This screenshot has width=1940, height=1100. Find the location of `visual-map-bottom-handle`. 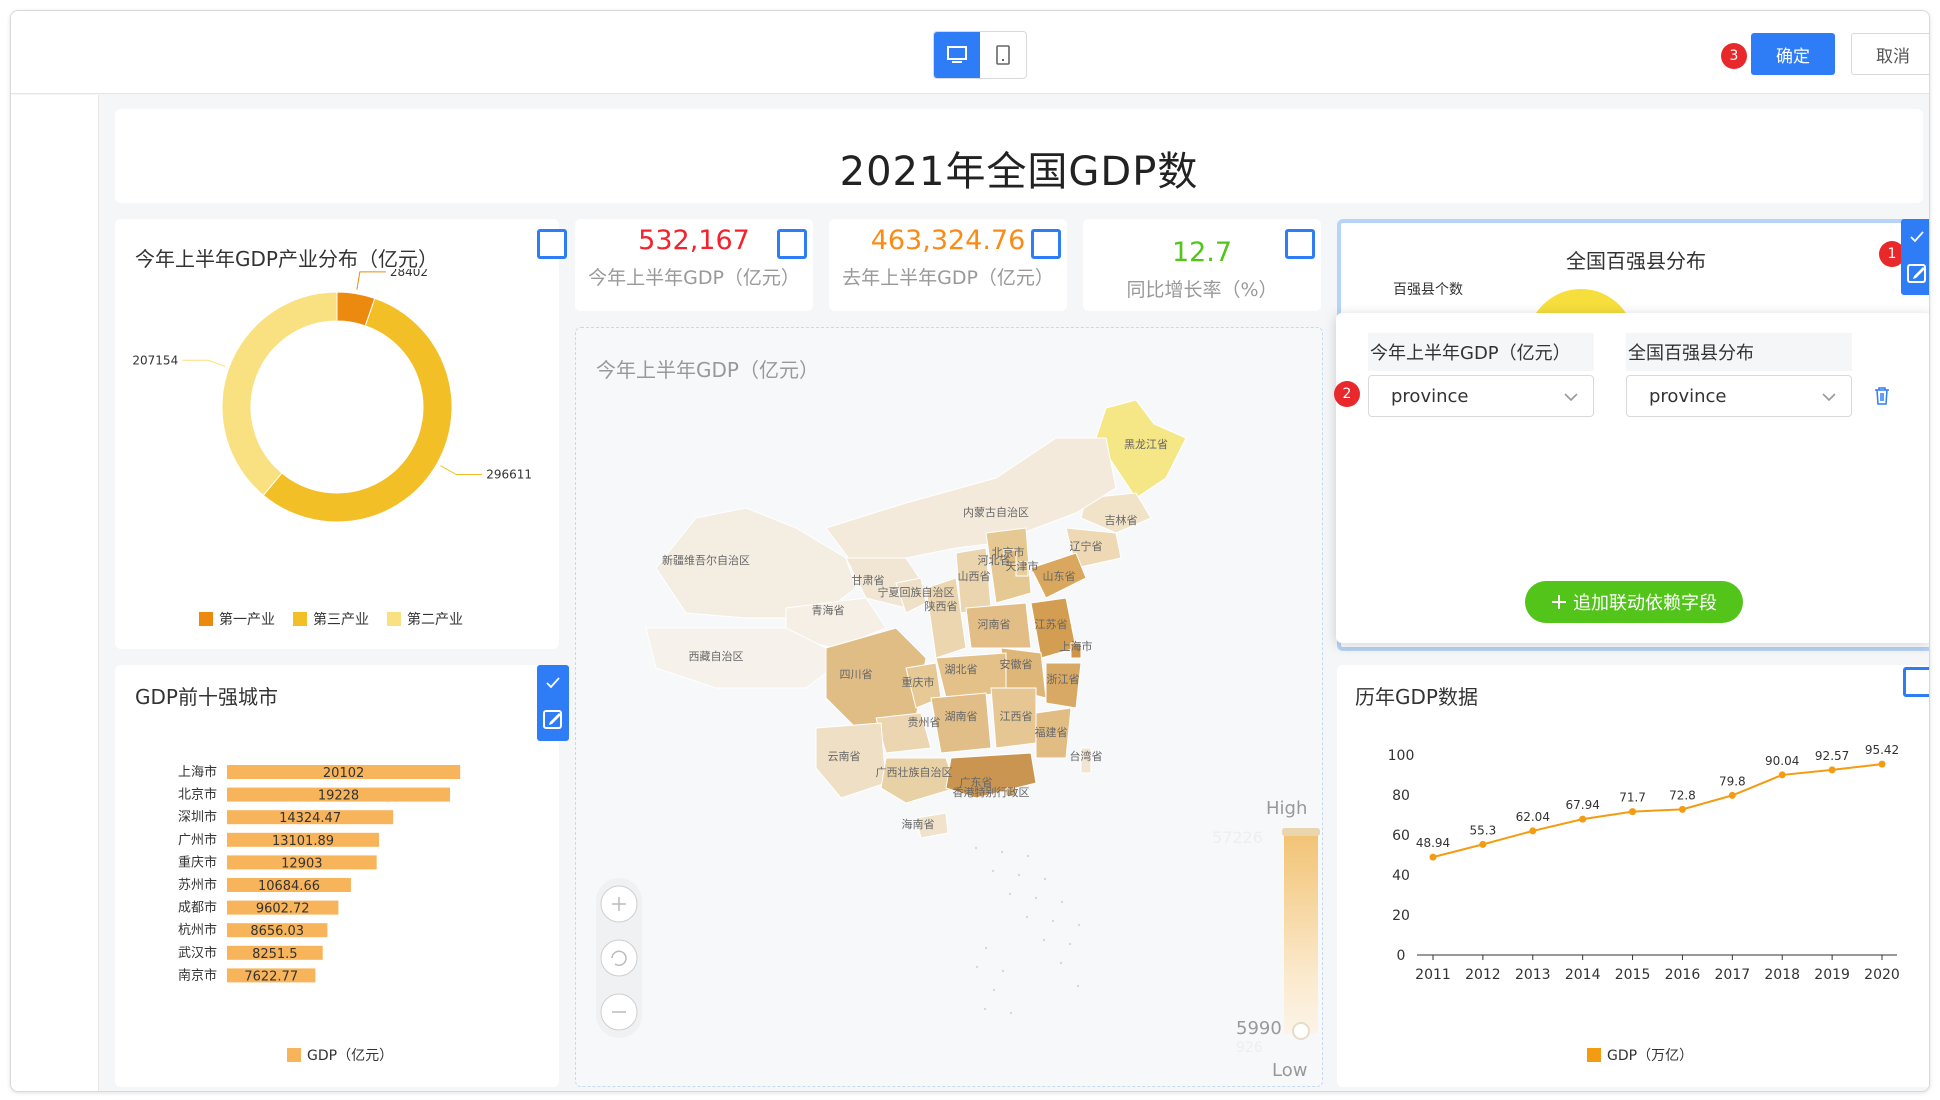

visual-map-bottom-handle is located at coordinates (1301, 1031).